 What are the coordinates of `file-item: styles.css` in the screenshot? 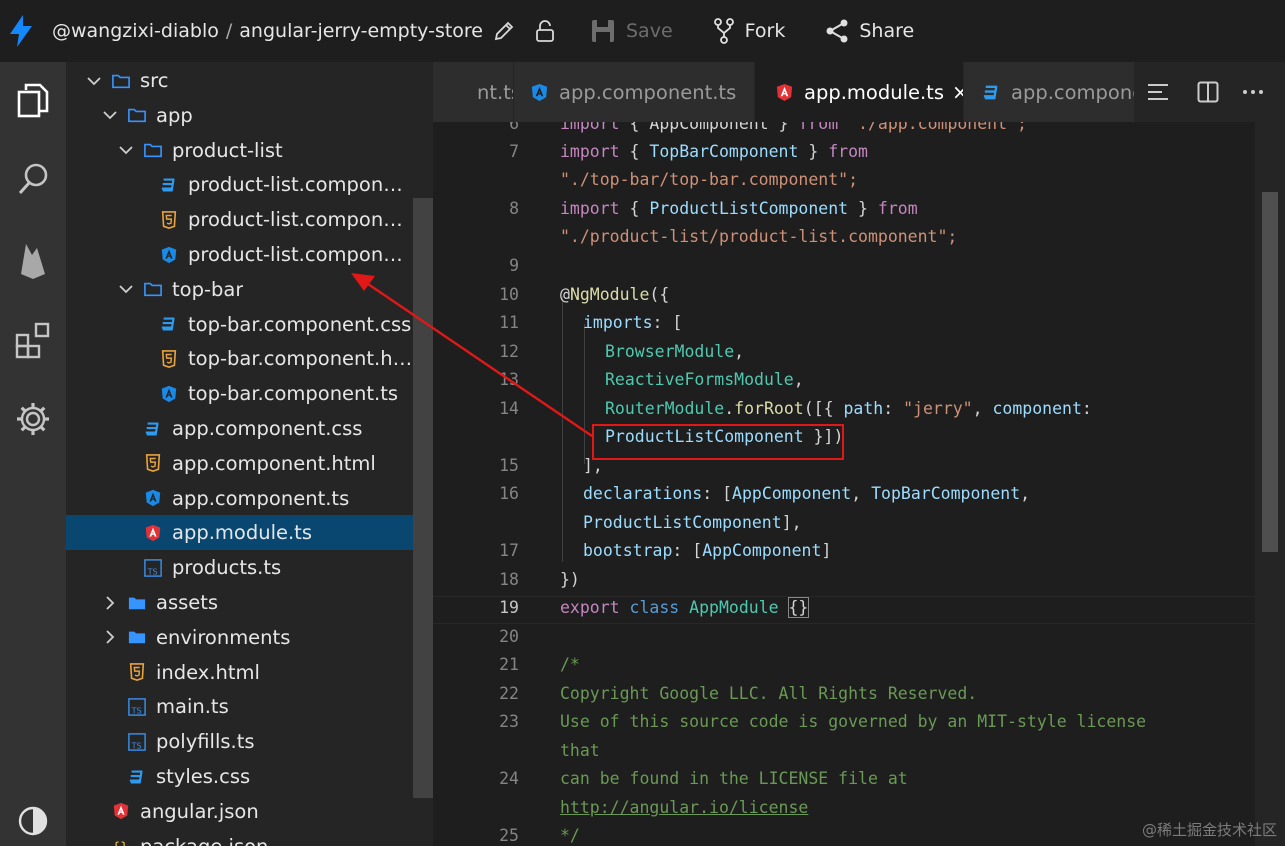 It's located at (239, 776).